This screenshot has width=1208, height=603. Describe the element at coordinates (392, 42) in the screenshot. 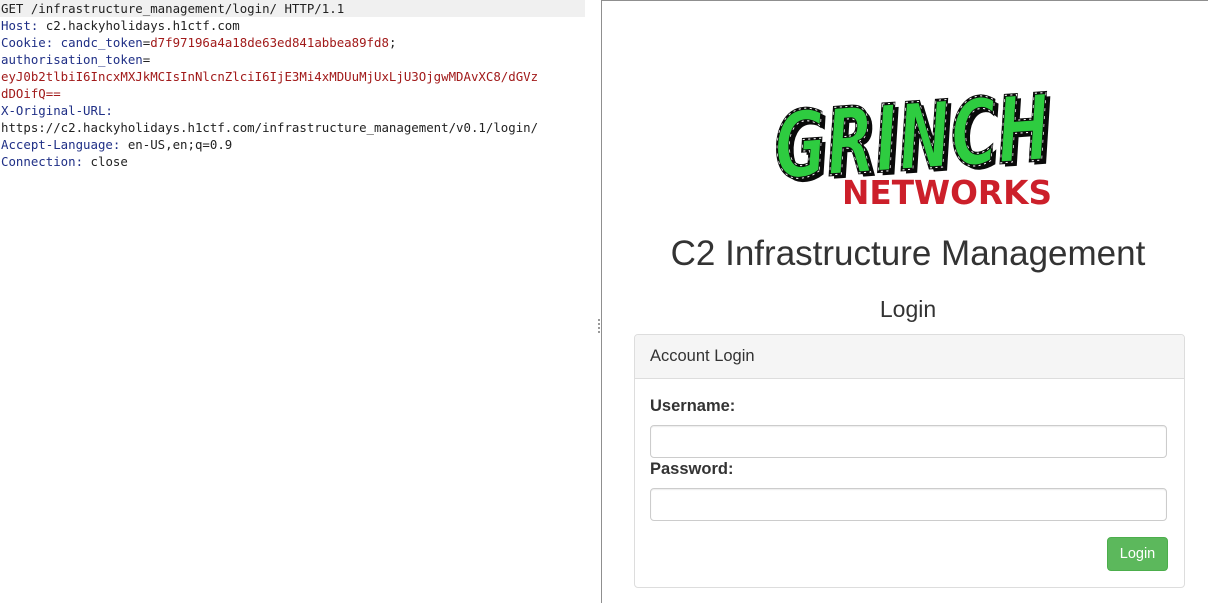

I see `cookie-terminator: ;` at that location.